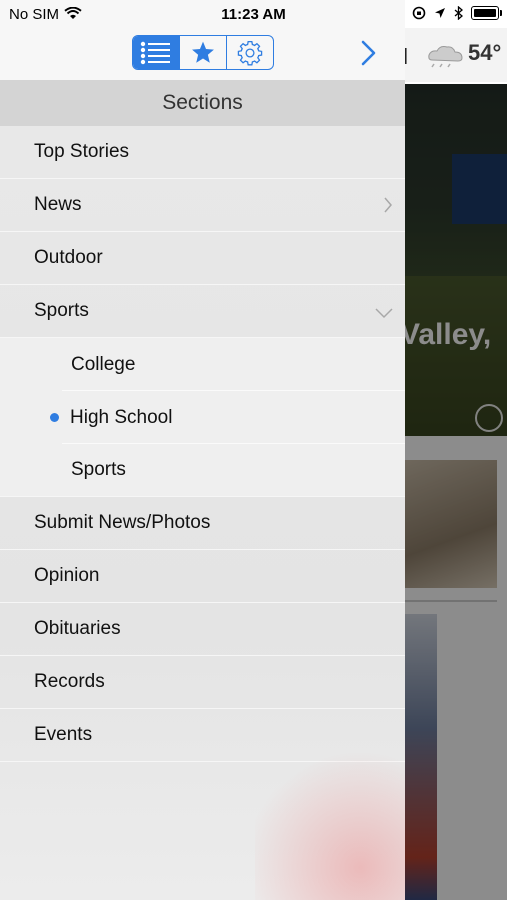  I want to click on section-item-label: Records, so click(69, 681).